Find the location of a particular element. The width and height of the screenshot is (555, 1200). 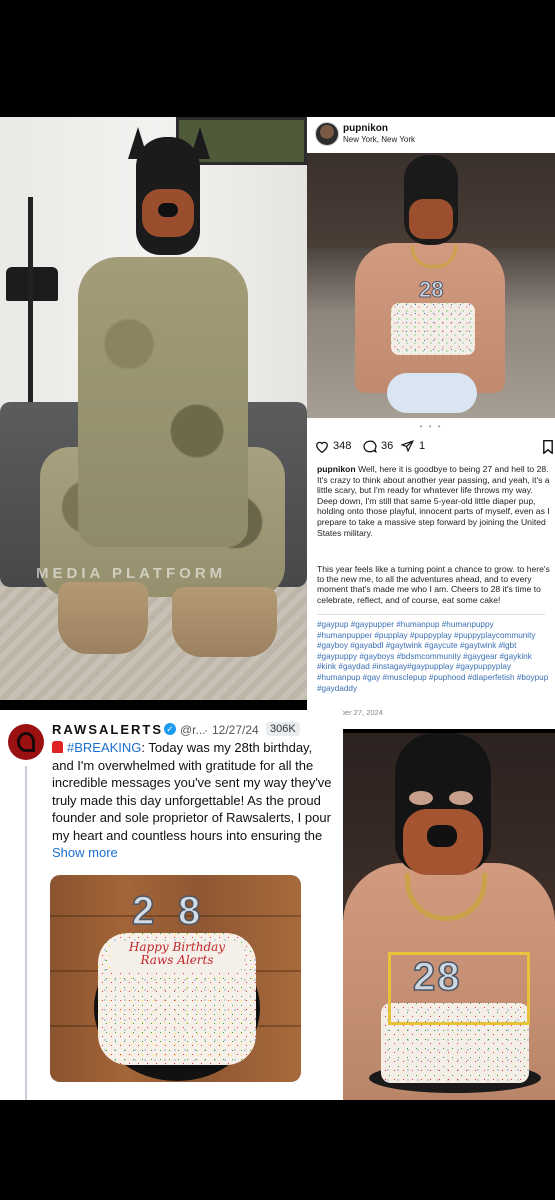

comment-icon is located at coordinates (370, 448).